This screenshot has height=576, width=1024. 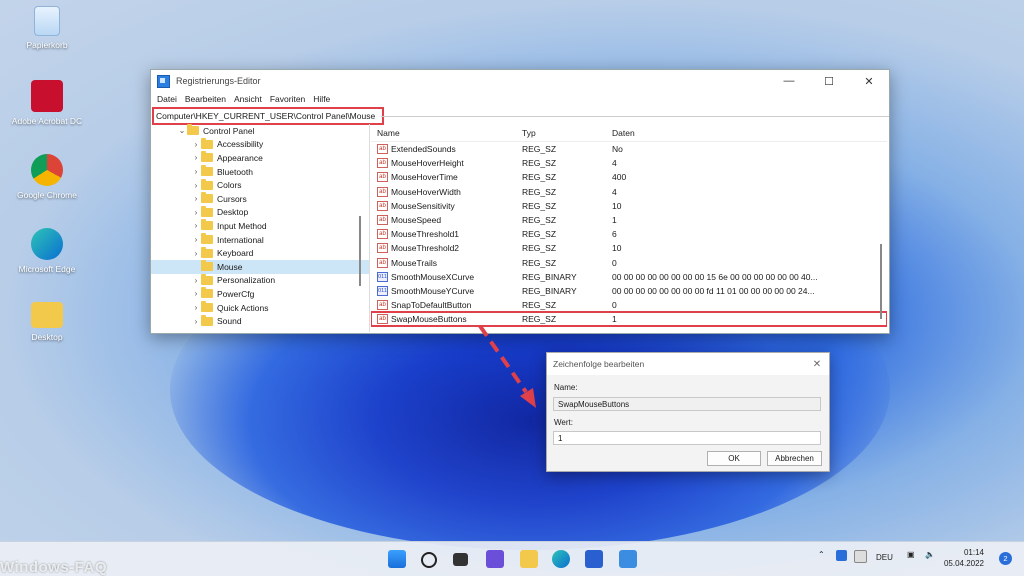 What do you see at coordinates (841, 555) in the screenshot?
I see `defender-icon` at bounding box center [841, 555].